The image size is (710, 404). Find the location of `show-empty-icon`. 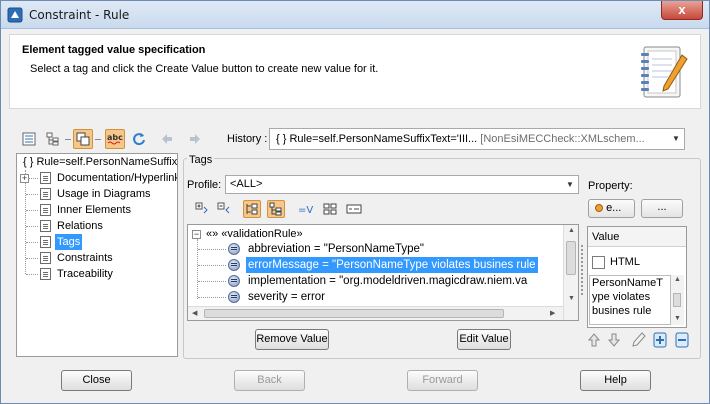

show-empty-icon is located at coordinates (252, 209).